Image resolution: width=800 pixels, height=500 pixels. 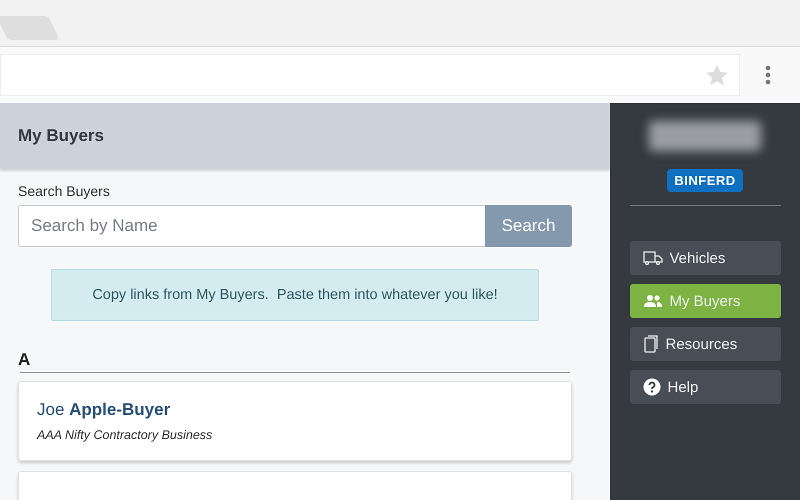 I want to click on section-letter: A, so click(x=24, y=360).